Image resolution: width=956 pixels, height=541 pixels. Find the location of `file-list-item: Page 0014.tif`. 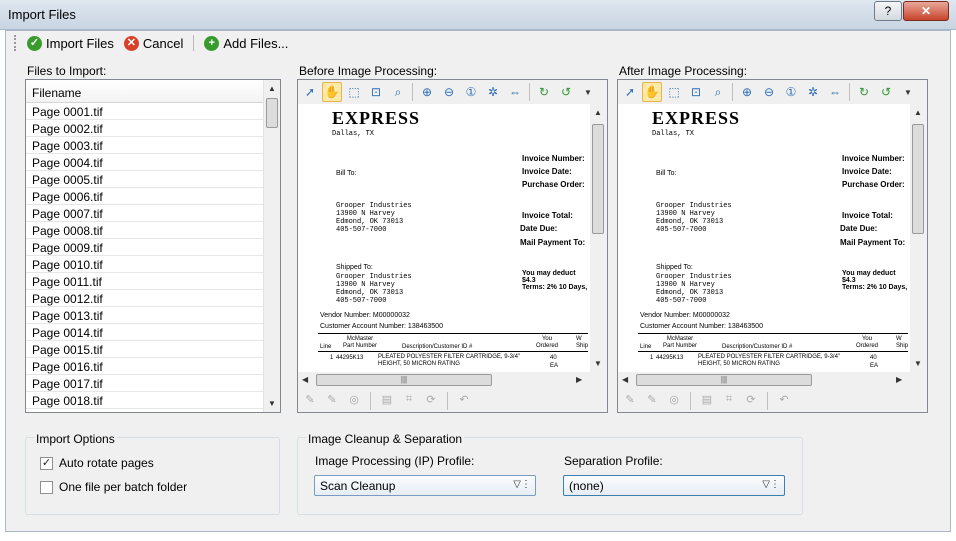

file-list-item: Page 0014.tif is located at coordinates (145, 332).